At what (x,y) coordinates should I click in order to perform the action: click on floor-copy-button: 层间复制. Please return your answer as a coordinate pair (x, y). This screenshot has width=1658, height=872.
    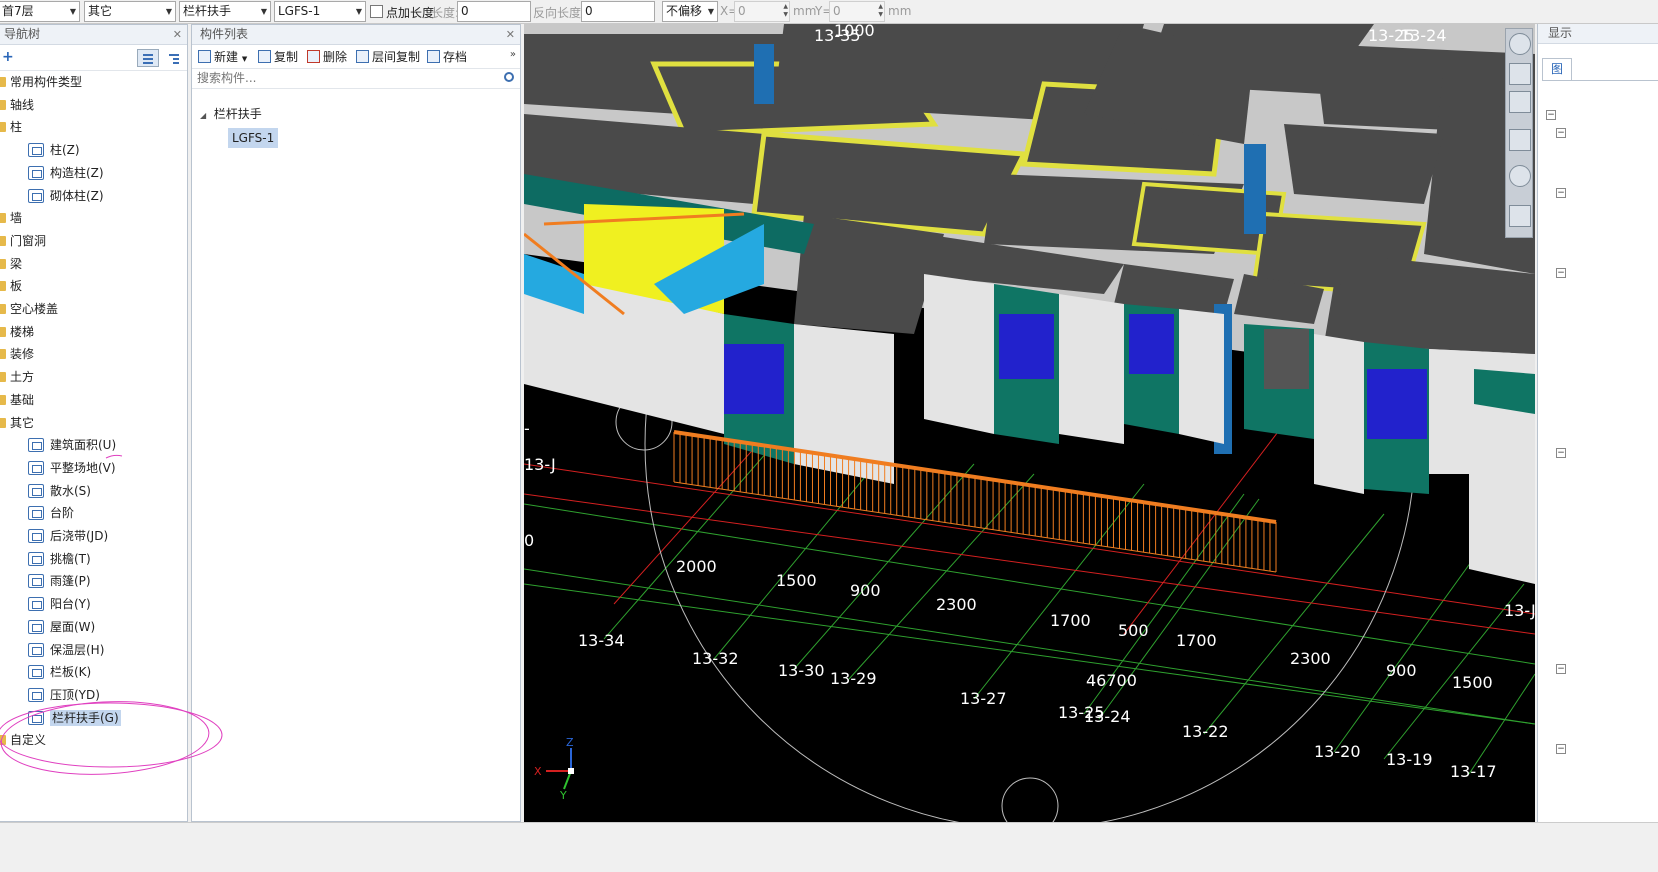
    Looking at the image, I should click on (387, 57).